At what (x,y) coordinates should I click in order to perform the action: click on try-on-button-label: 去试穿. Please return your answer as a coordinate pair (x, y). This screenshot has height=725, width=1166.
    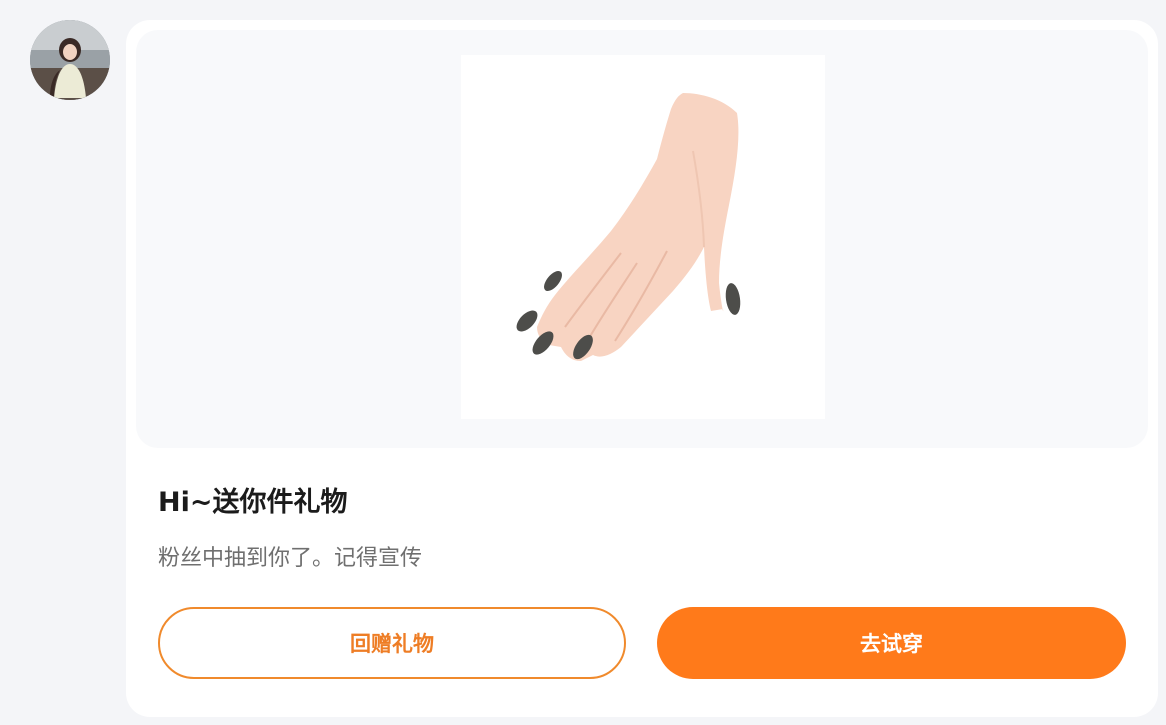
    Looking at the image, I should click on (891, 644).